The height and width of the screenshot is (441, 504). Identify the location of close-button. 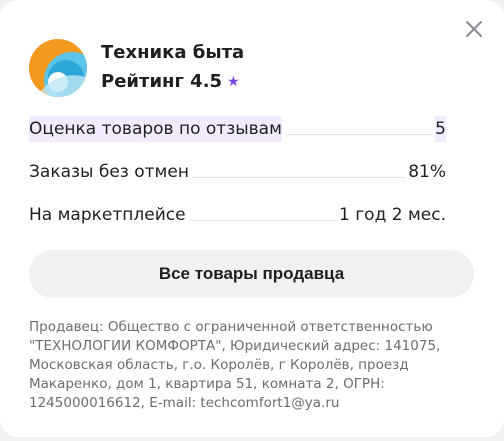
(474, 29).